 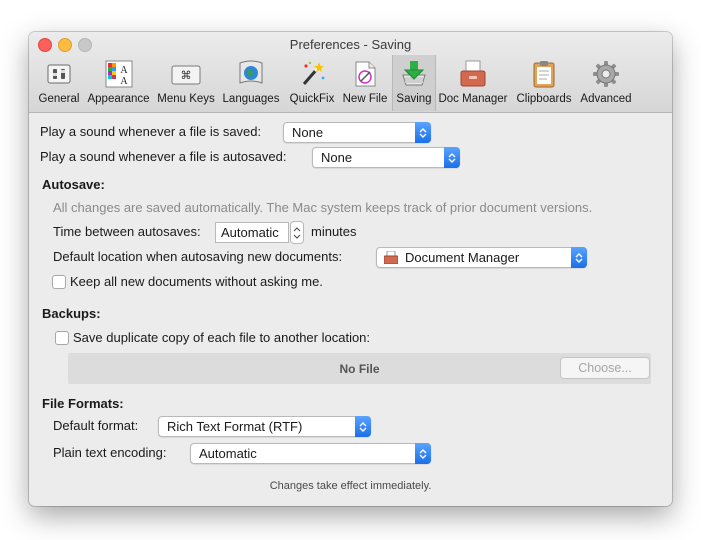 I want to click on sound-saved-popup: None, so click(x=357, y=132).